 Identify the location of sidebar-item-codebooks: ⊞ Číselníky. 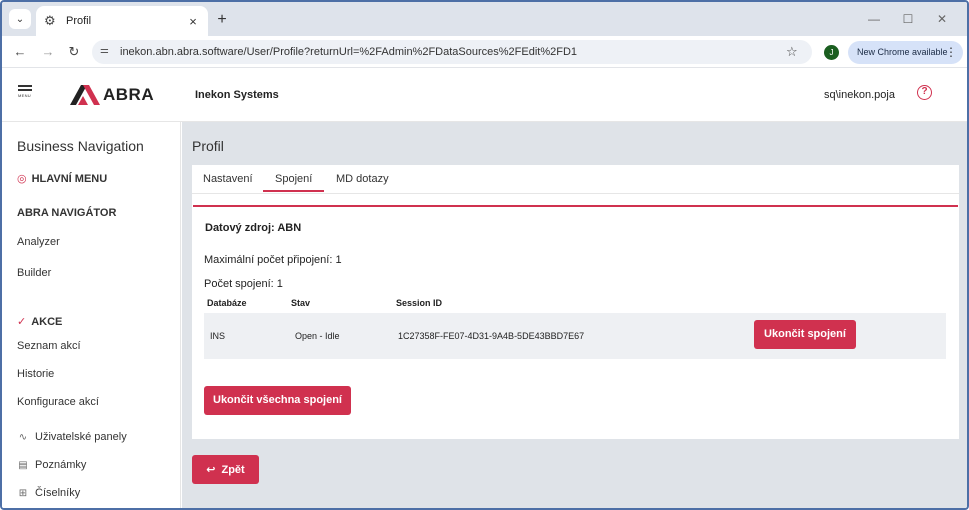
(48, 493).